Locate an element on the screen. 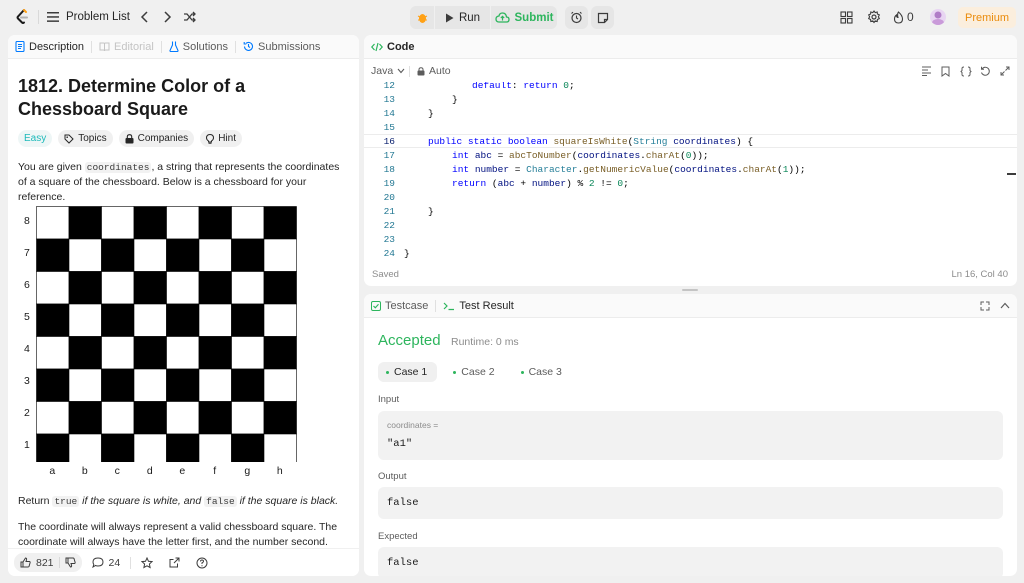  comments-button: 24 is located at coordinates (106, 563).